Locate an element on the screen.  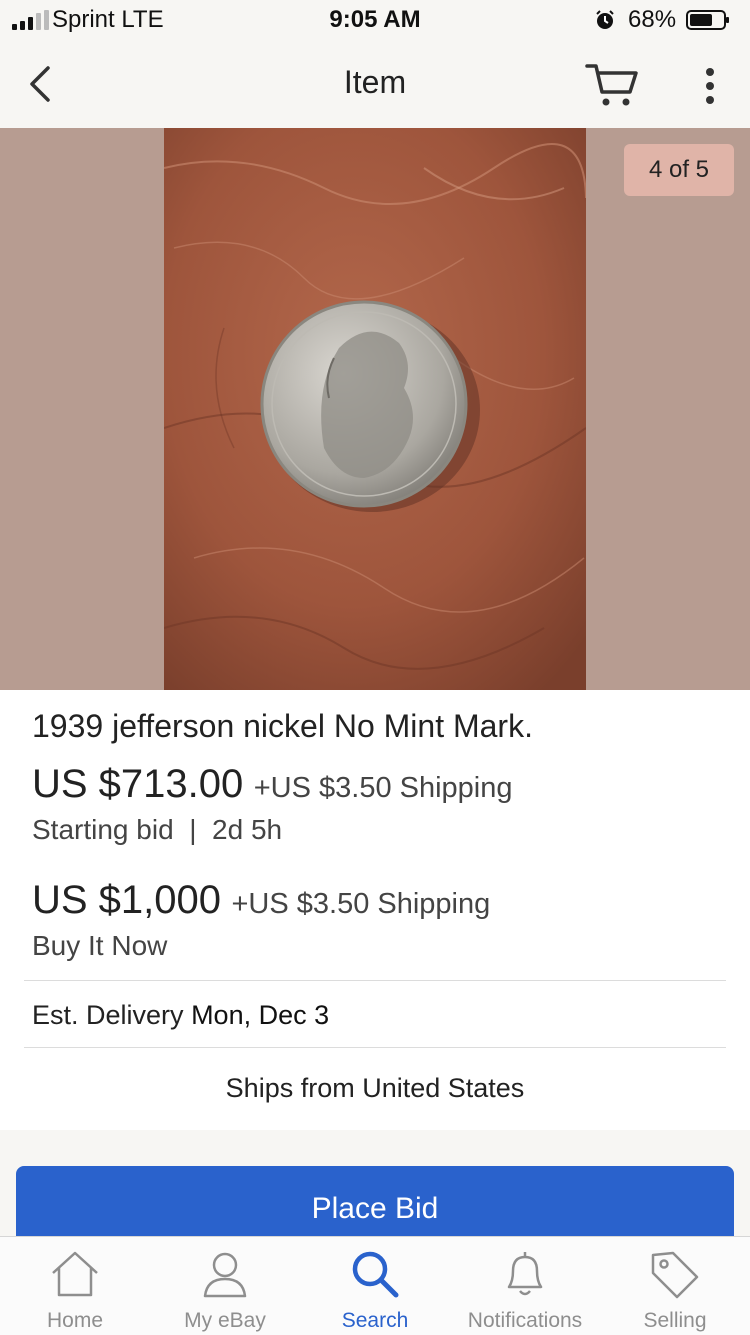
bid-status: Starting bid | 2d 5h is located at coordinates (157, 829).